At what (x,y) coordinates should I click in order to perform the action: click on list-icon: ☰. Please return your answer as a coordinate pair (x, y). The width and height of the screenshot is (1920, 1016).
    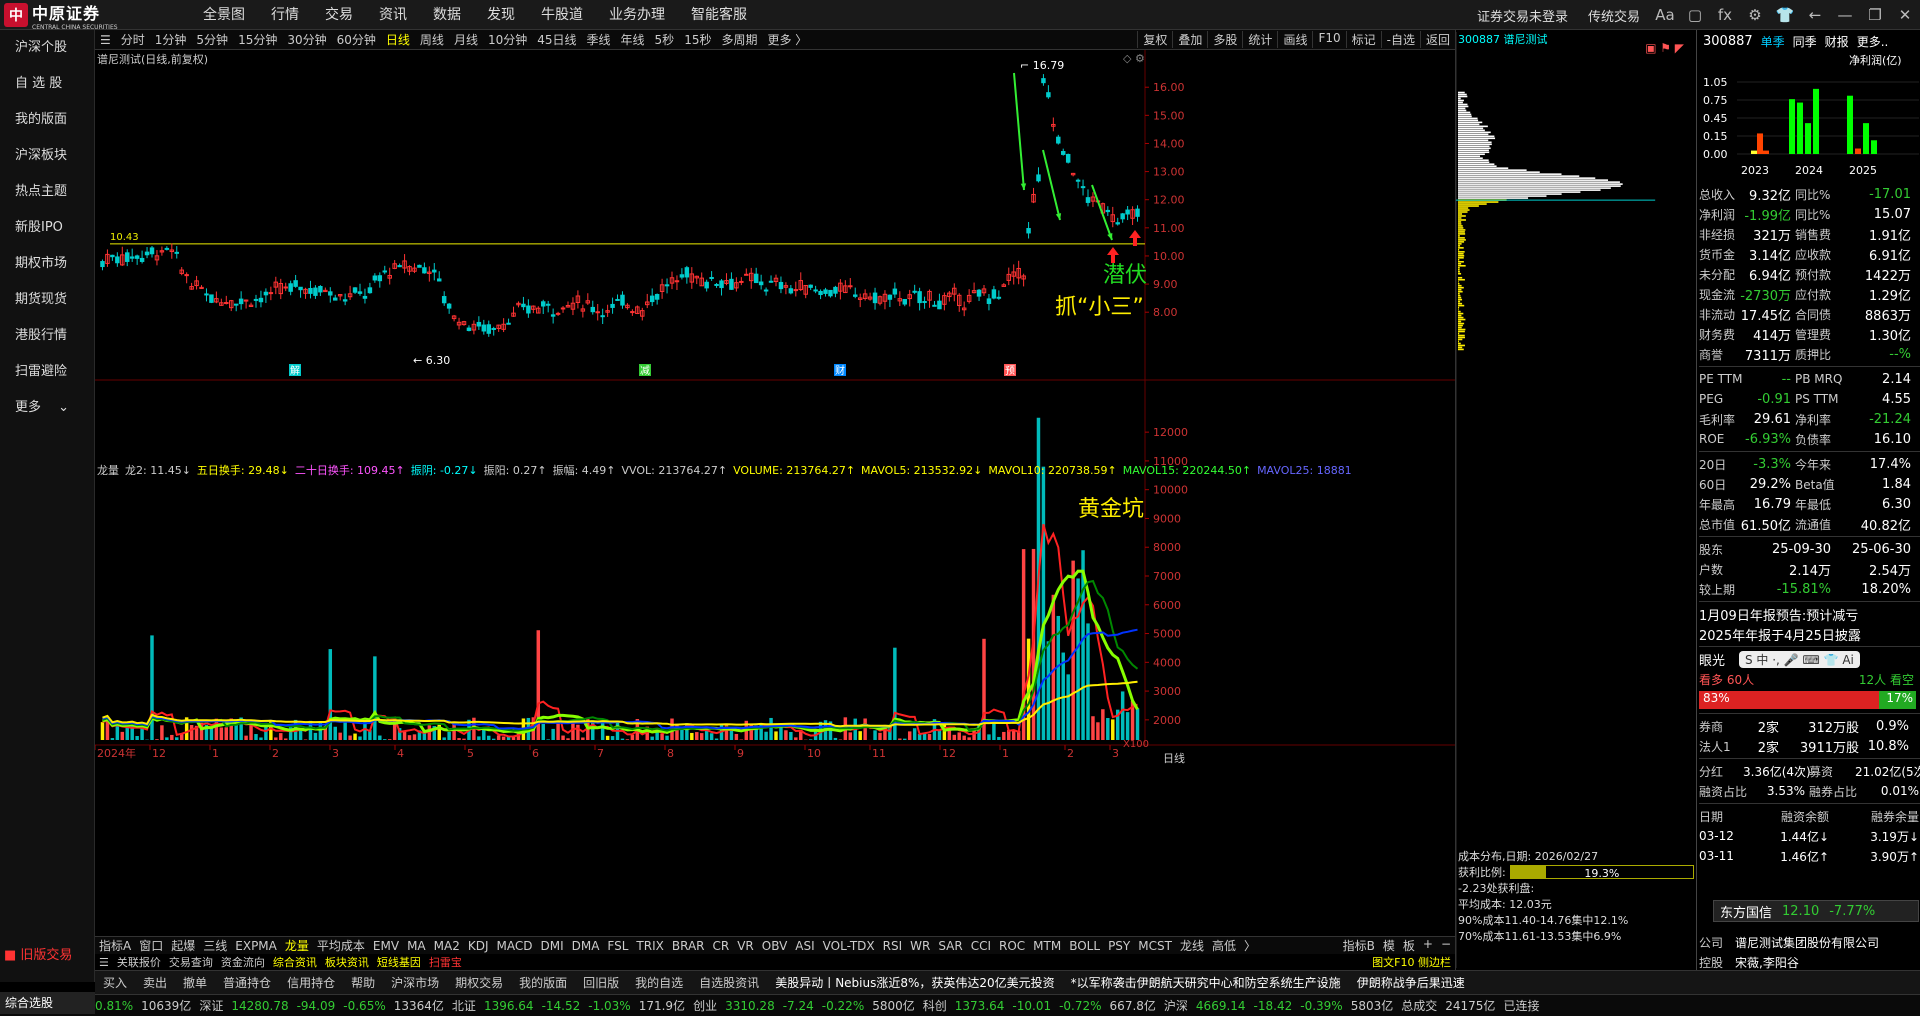
    Looking at the image, I should click on (104, 962).